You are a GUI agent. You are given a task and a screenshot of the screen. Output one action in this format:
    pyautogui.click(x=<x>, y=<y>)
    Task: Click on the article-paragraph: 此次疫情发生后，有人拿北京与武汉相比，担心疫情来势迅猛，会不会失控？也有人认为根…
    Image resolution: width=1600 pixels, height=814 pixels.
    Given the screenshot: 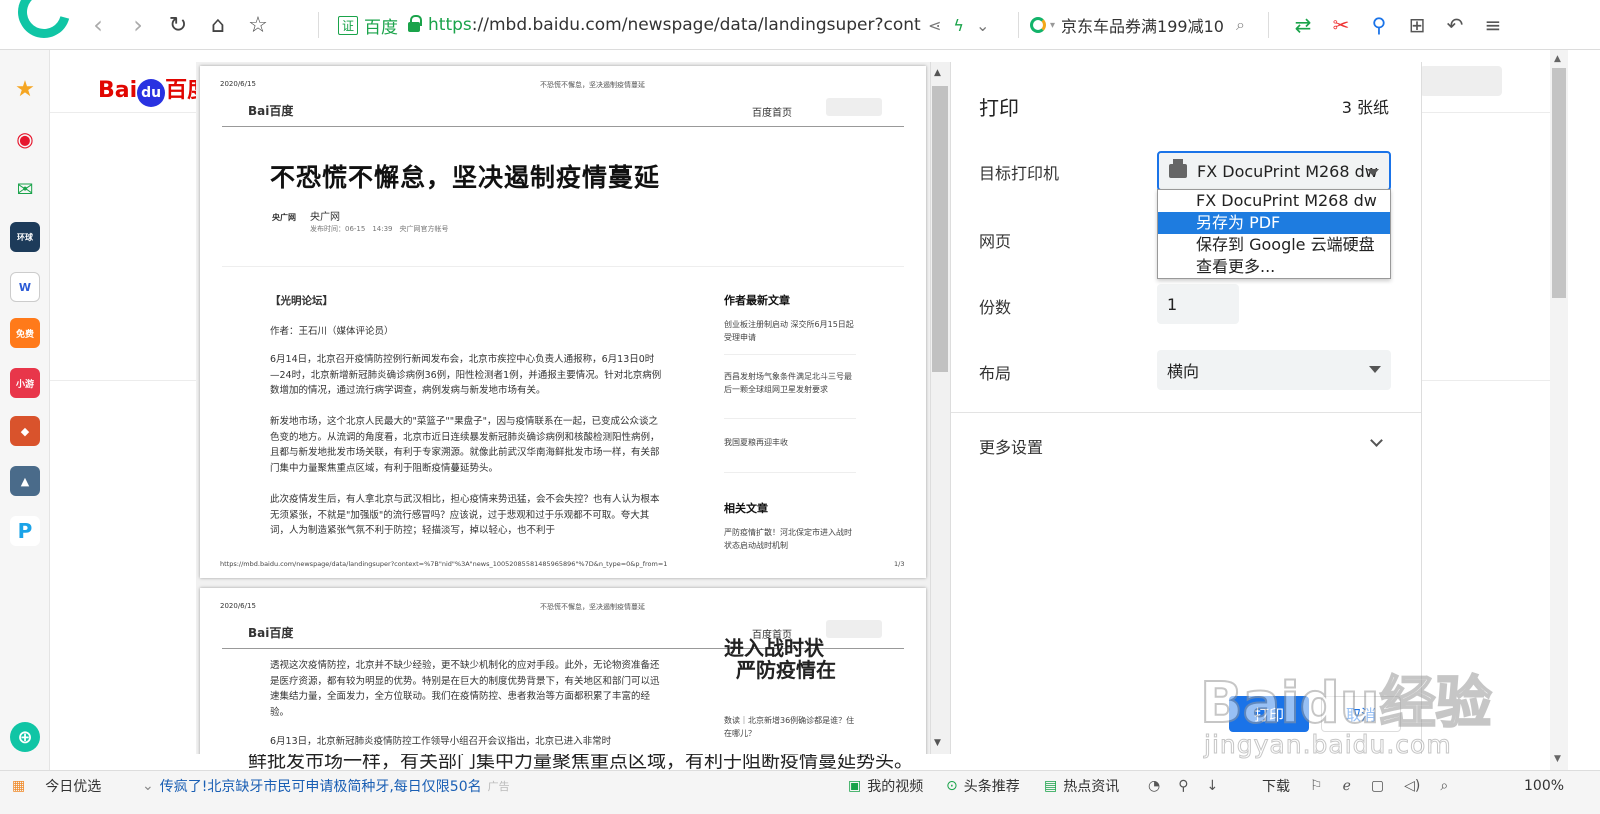 What is the action you would take?
    pyautogui.click(x=465, y=515)
    